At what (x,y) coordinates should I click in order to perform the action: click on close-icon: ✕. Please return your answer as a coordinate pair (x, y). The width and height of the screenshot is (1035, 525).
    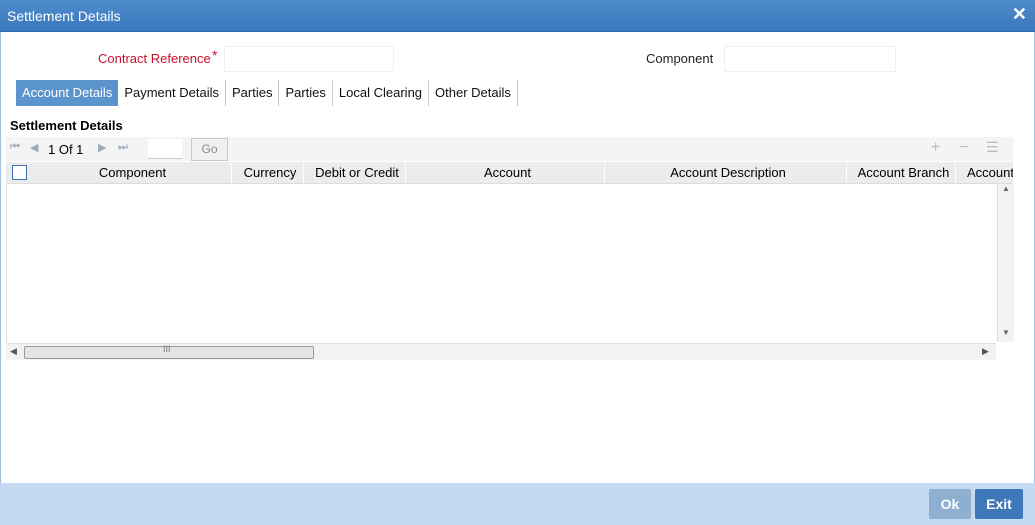
    Looking at the image, I should click on (1019, 14).